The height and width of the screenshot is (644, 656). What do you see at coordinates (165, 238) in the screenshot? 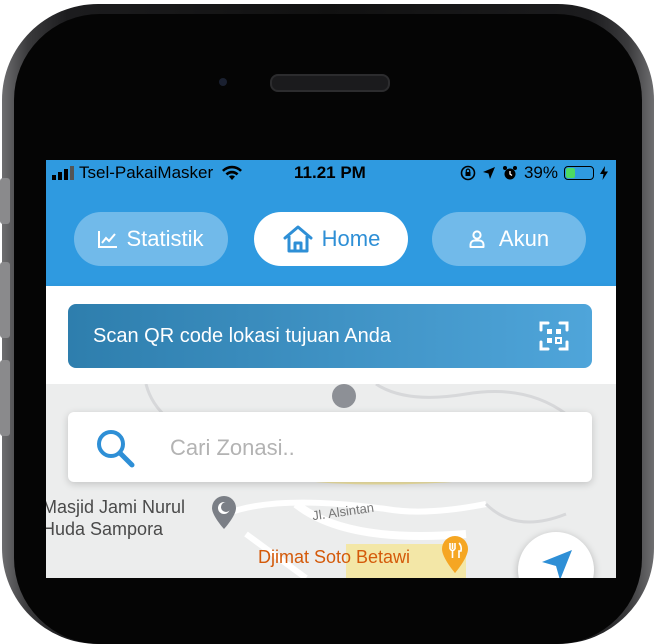
I see `tab-statistik-label: Statistik` at bounding box center [165, 238].